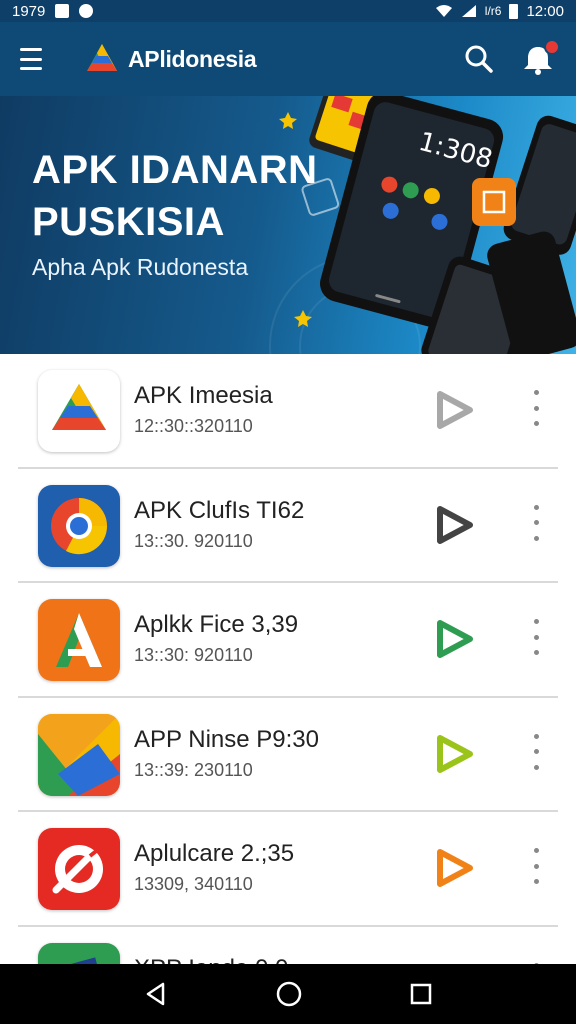  I want to click on brand-logo-icon, so click(102, 57).